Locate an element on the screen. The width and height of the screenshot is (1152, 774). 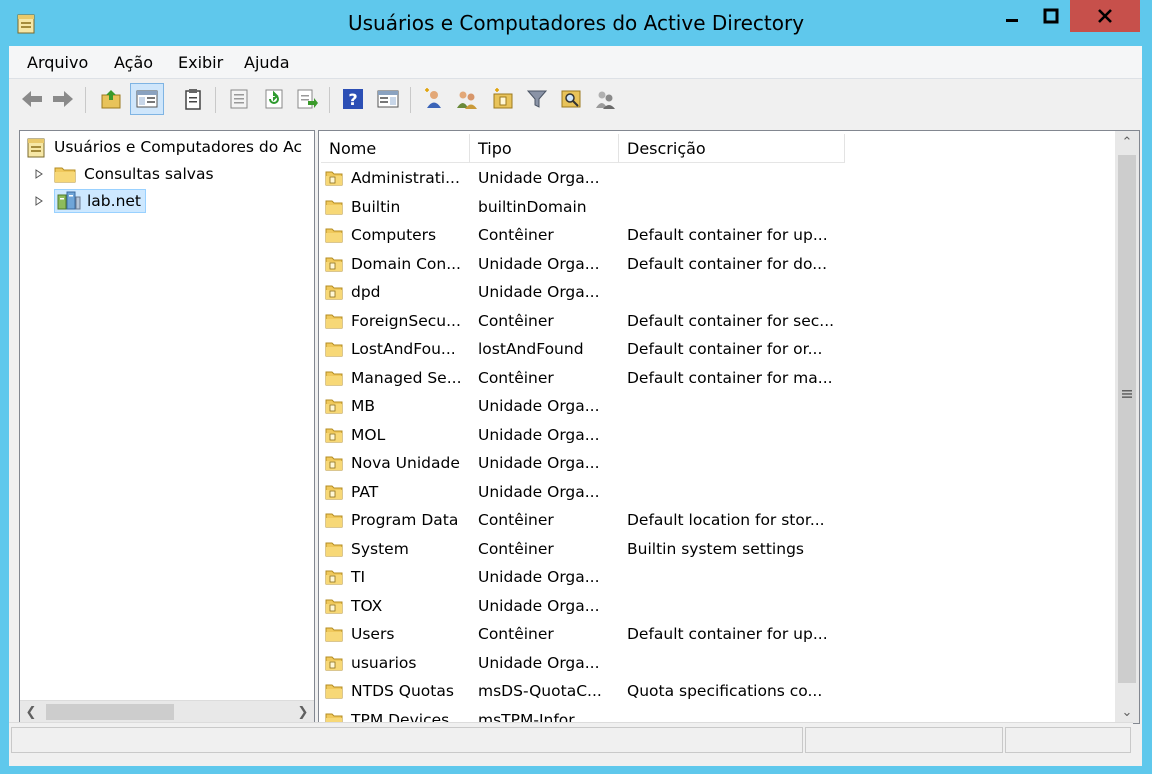
domain-icon is located at coordinates (69, 200).